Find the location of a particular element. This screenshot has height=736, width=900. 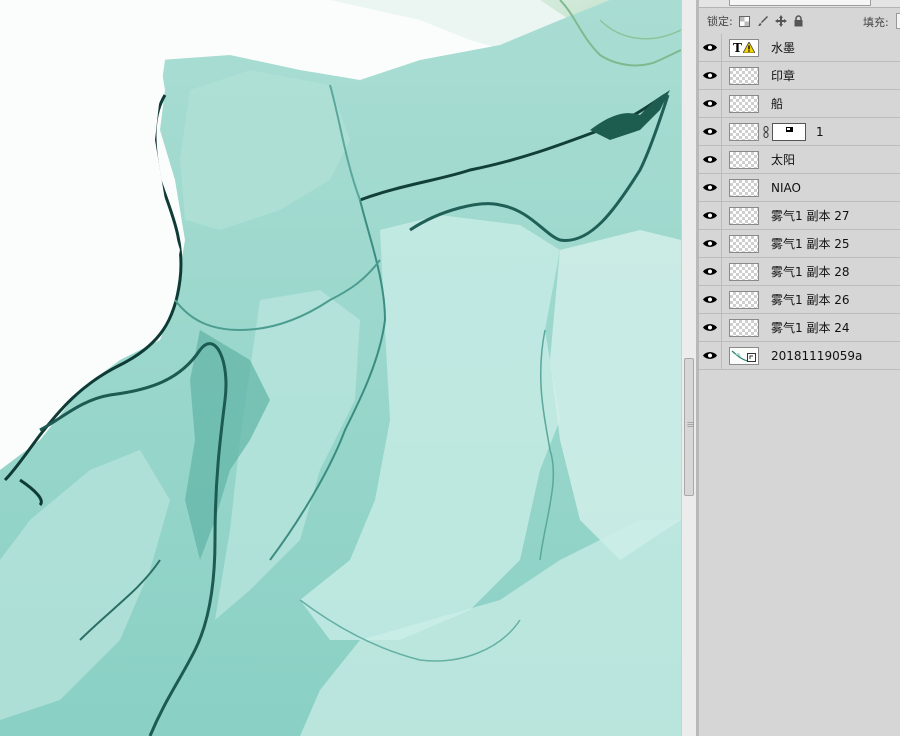

layer-row: 雾气1 副本 24 is located at coordinates (799, 328).